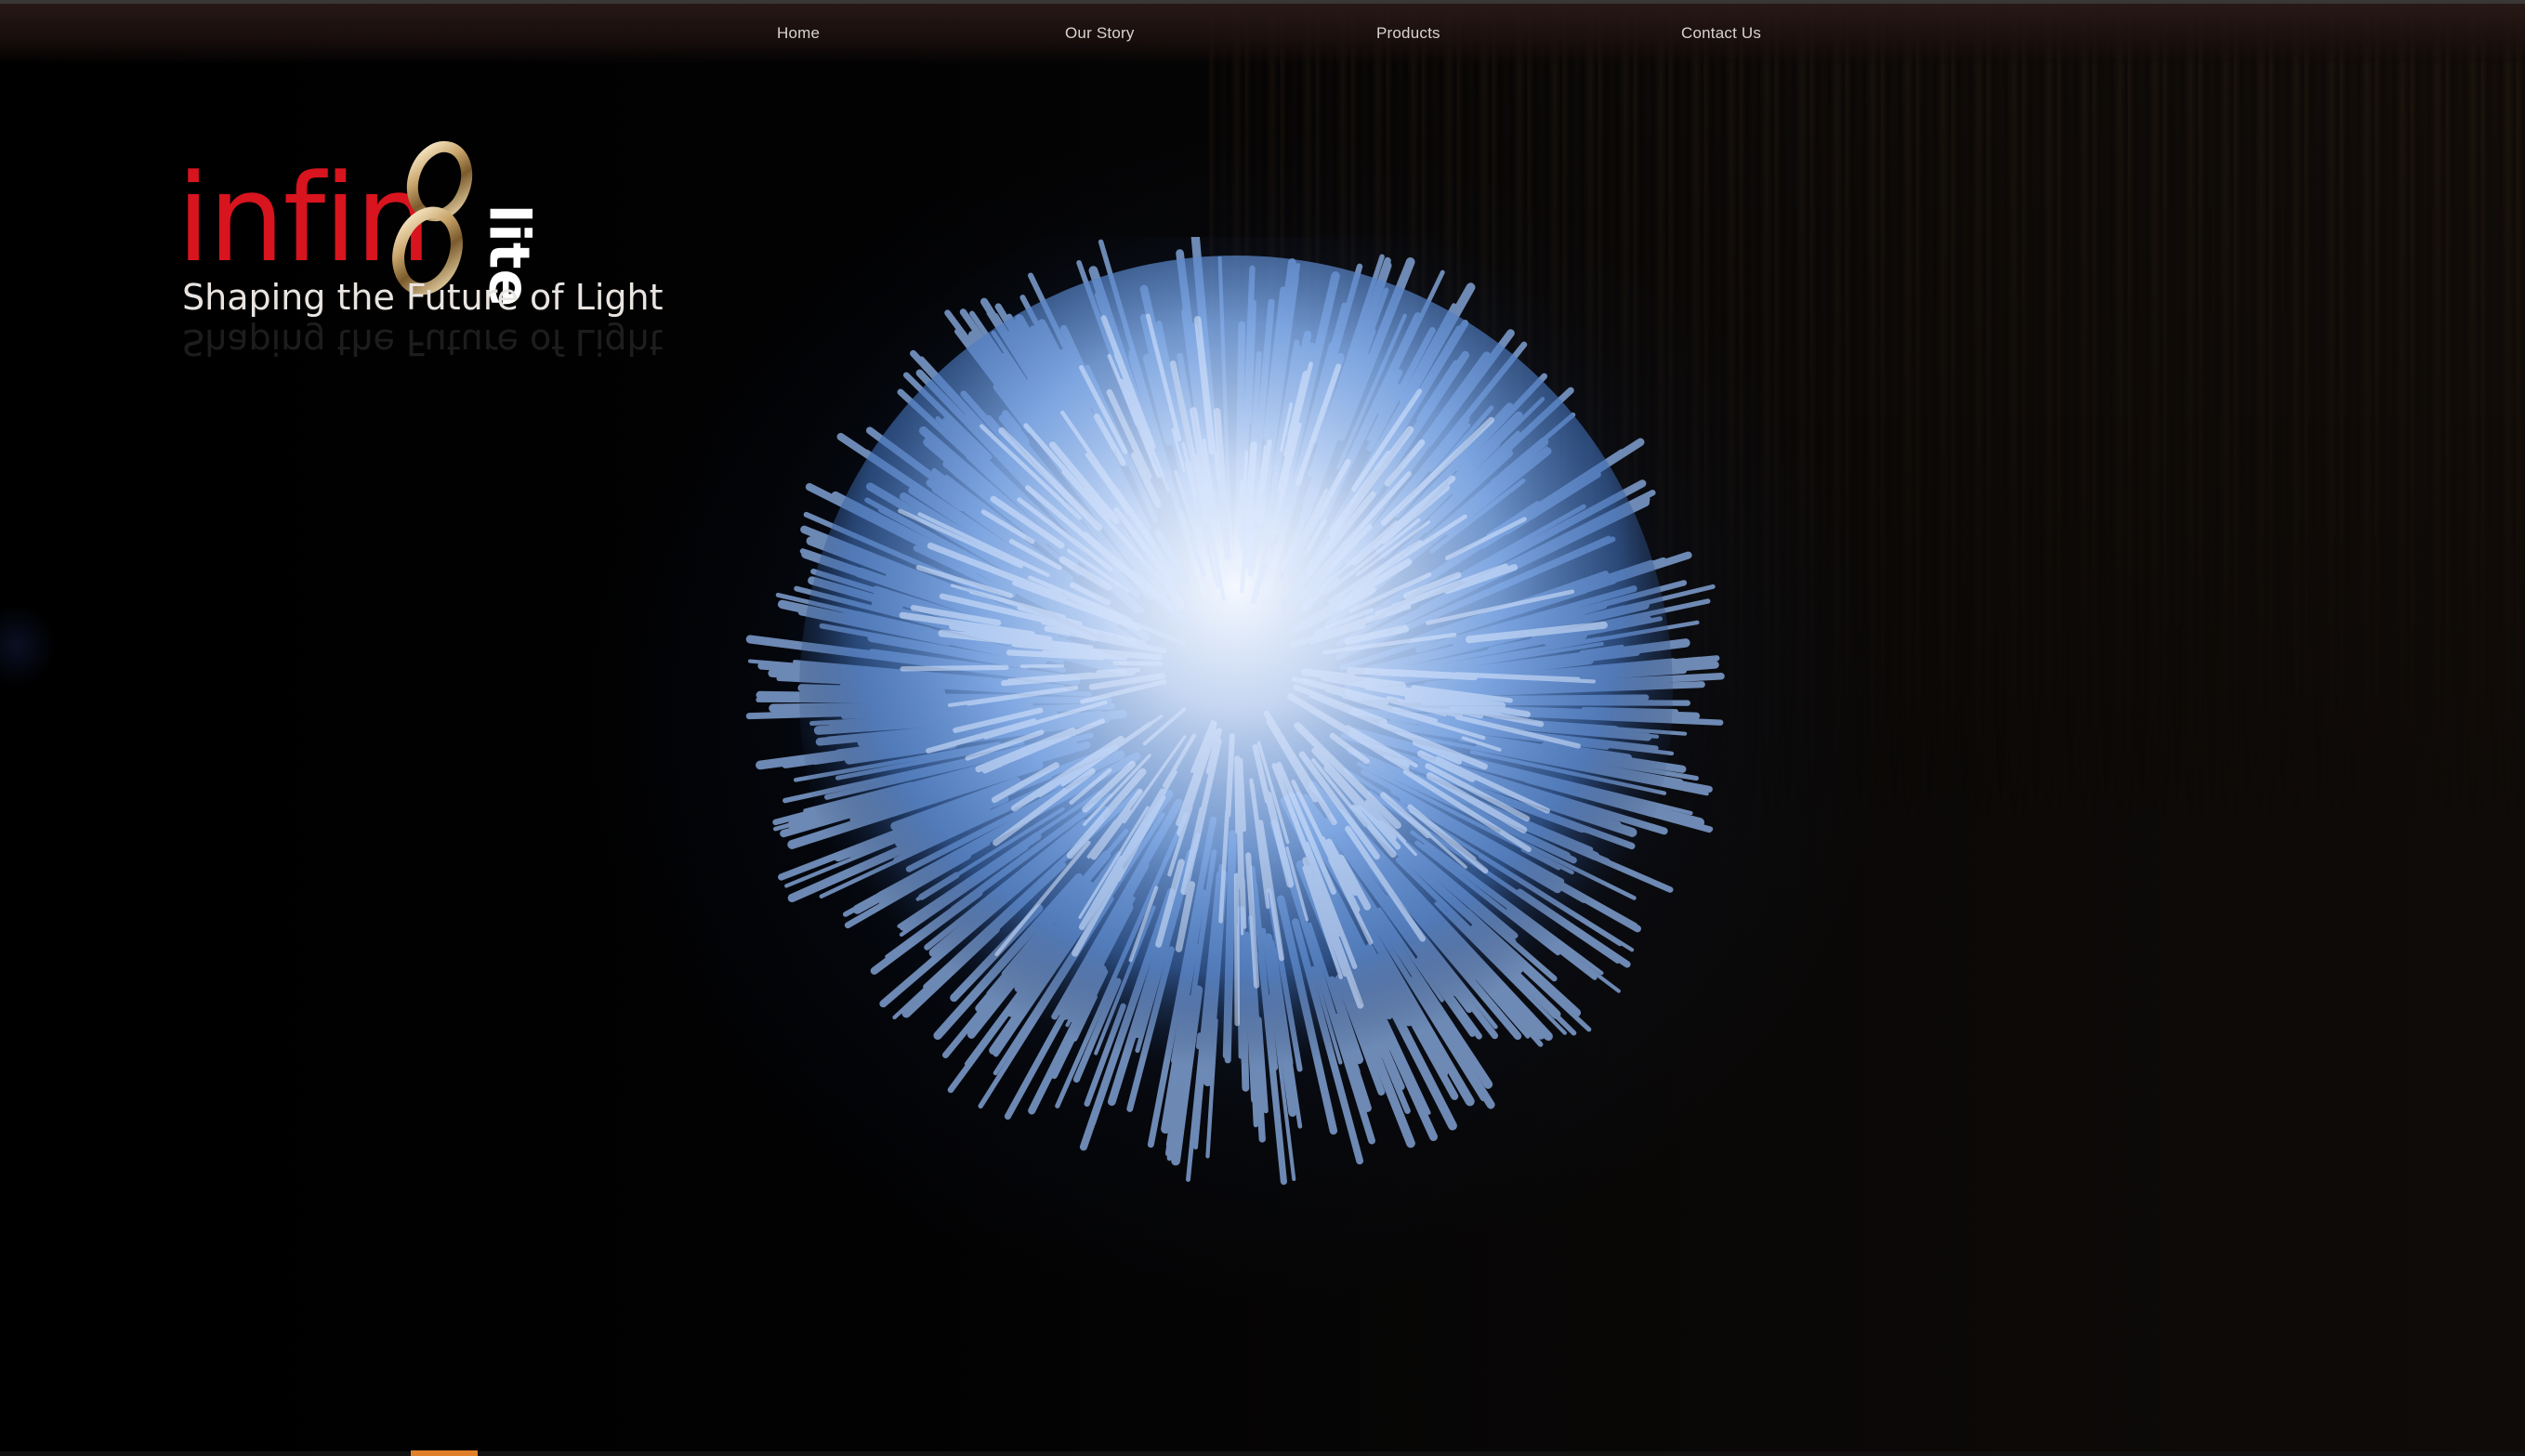 This screenshot has height=1456, width=2525. What do you see at coordinates (799, 33) in the screenshot?
I see `nav-home-link: Home` at bounding box center [799, 33].